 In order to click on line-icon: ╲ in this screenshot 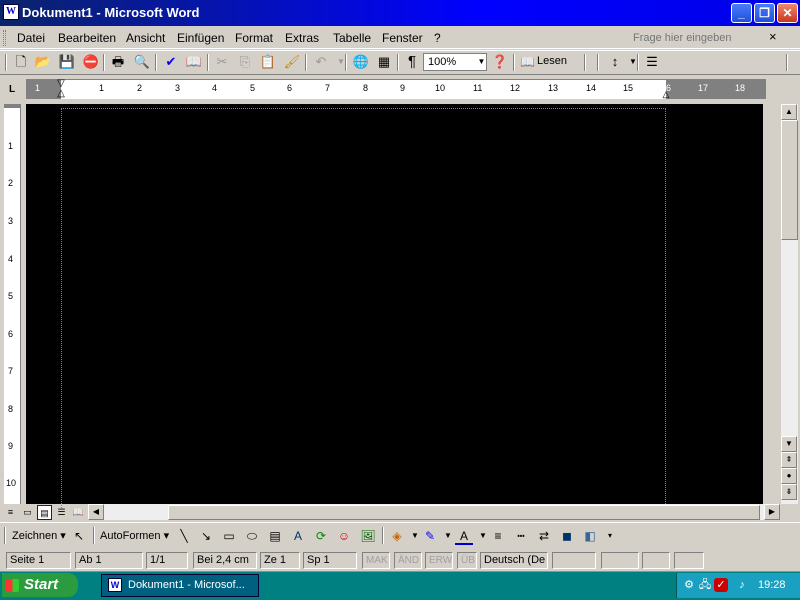, I will do `click(184, 536)`.